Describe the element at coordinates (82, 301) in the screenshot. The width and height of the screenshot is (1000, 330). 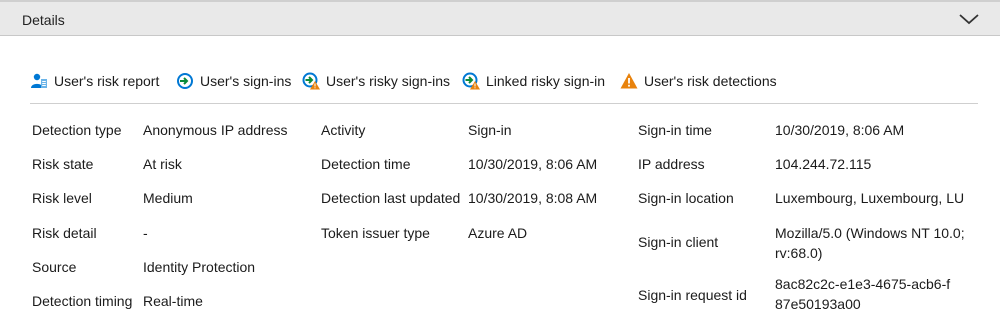
I see `detection-timing-label: Detection timing` at that location.